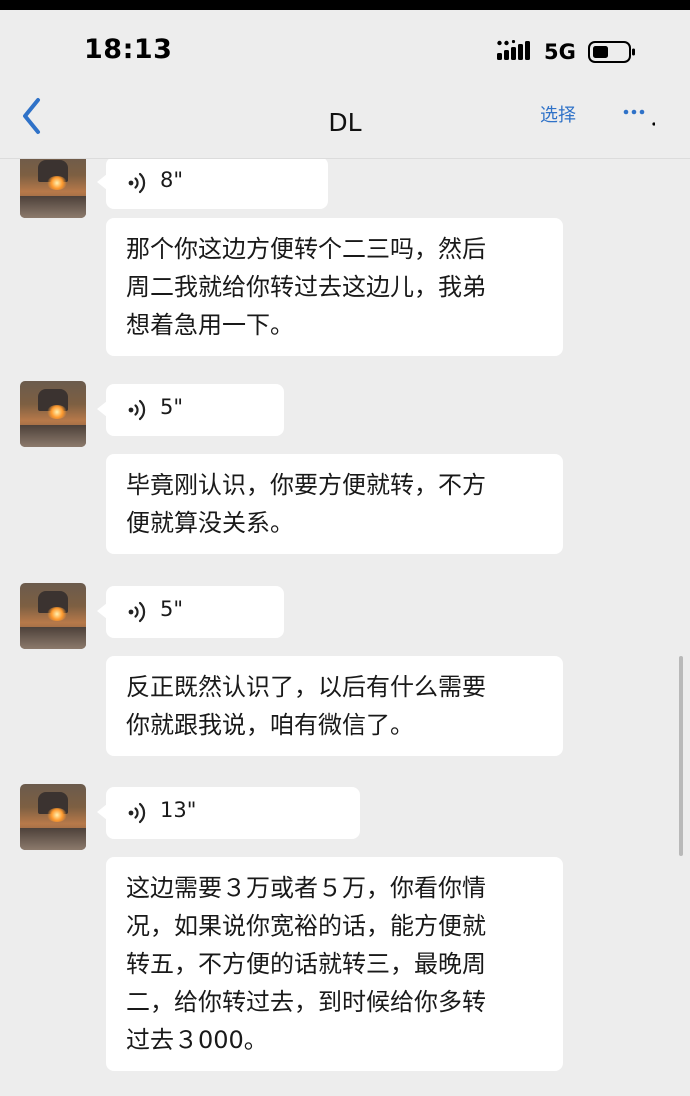  Describe the element at coordinates (228, 813) in the screenshot. I see `voice-message: 13"` at that location.